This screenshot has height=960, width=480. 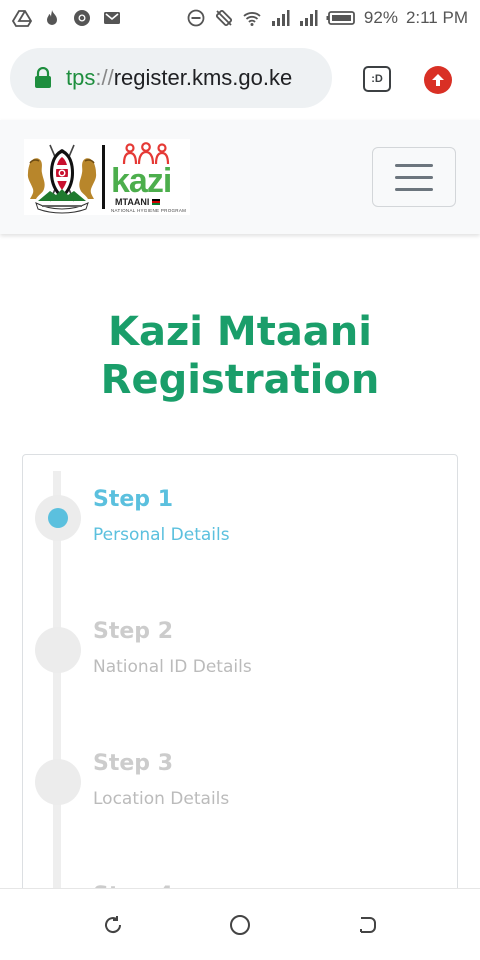 What do you see at coordinates (82, 18) in the screenshot?
I see `chrome-icon` at bounding box center [82, 18].